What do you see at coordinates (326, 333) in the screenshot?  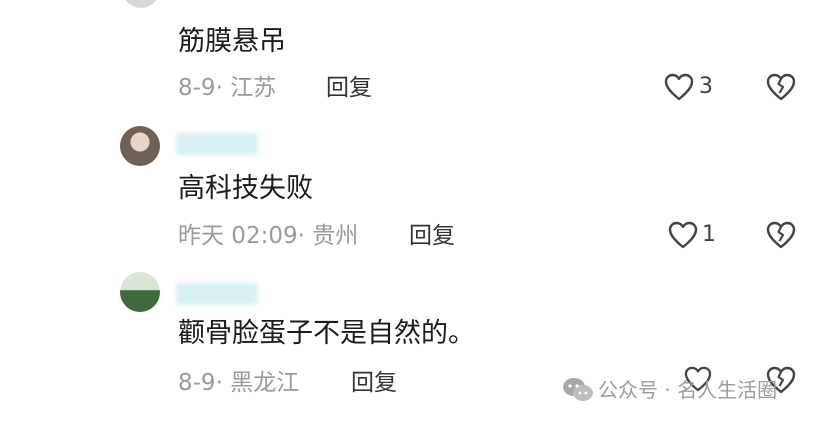 I see `comment-text: 颧骨脸蛋子不是自然的。` at bounding box center [326, 333].